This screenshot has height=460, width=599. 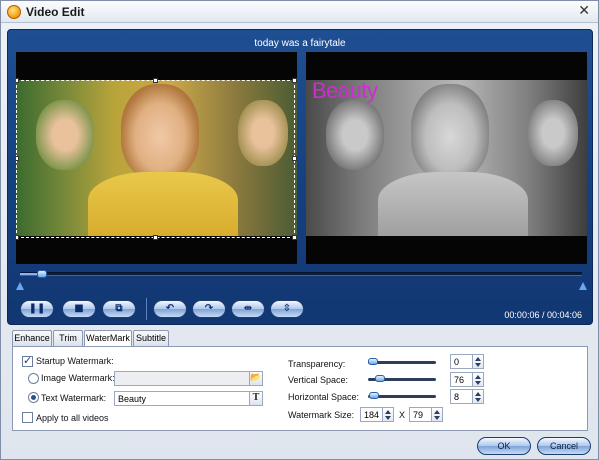 I want to click on tab-trim: Trim, so click(x=68, y=338).